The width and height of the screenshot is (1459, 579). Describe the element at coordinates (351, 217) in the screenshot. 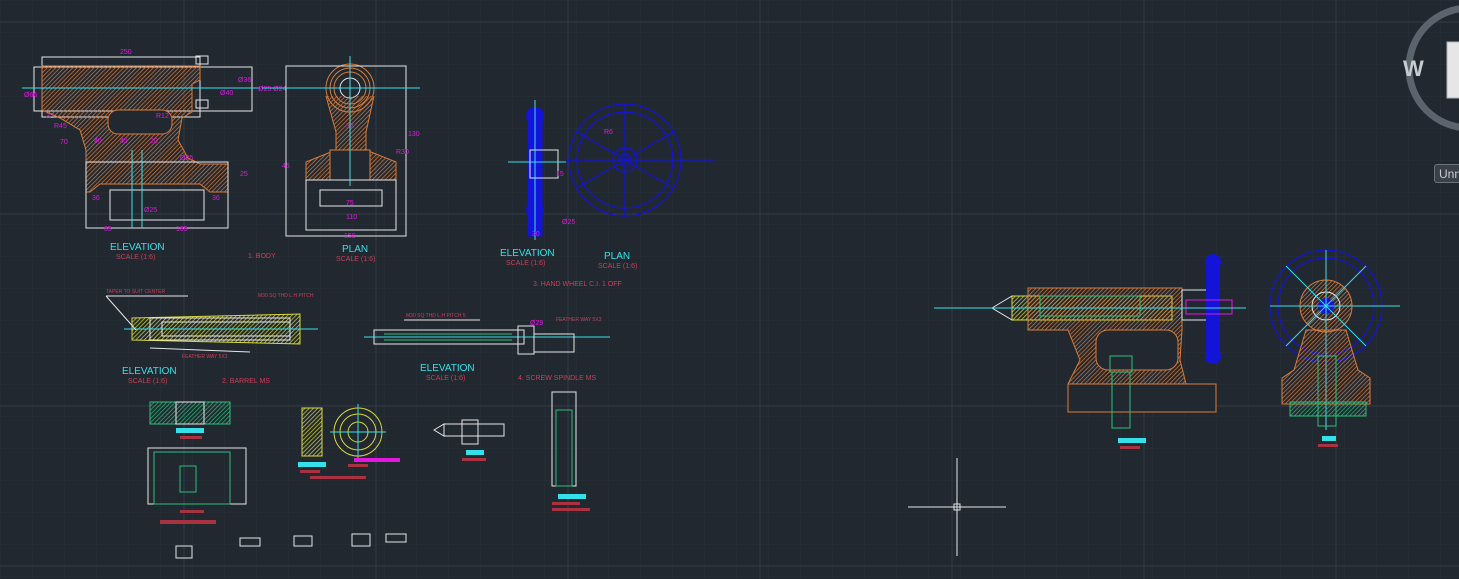

I see `svg-text: 110` at that location.